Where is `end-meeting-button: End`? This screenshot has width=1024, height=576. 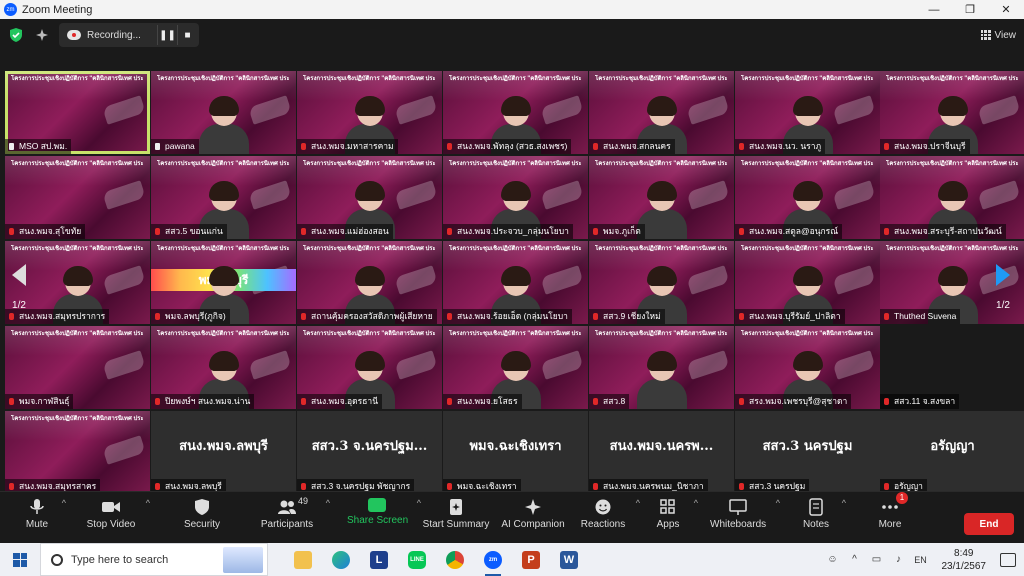 end-meeting-button: End is located at coordinates (989, 524).